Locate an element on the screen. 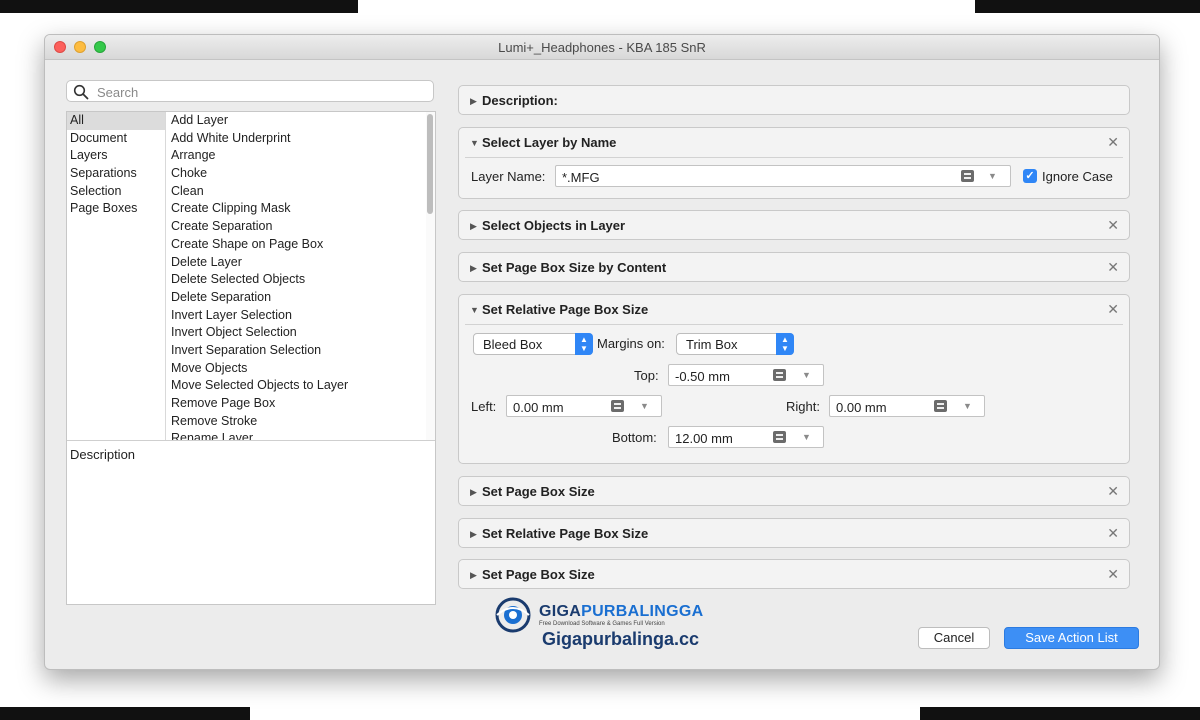 The height and width of the screenshot is (720, 1200). action-item: Invert Object Selection is located at coordinates (295, 333).